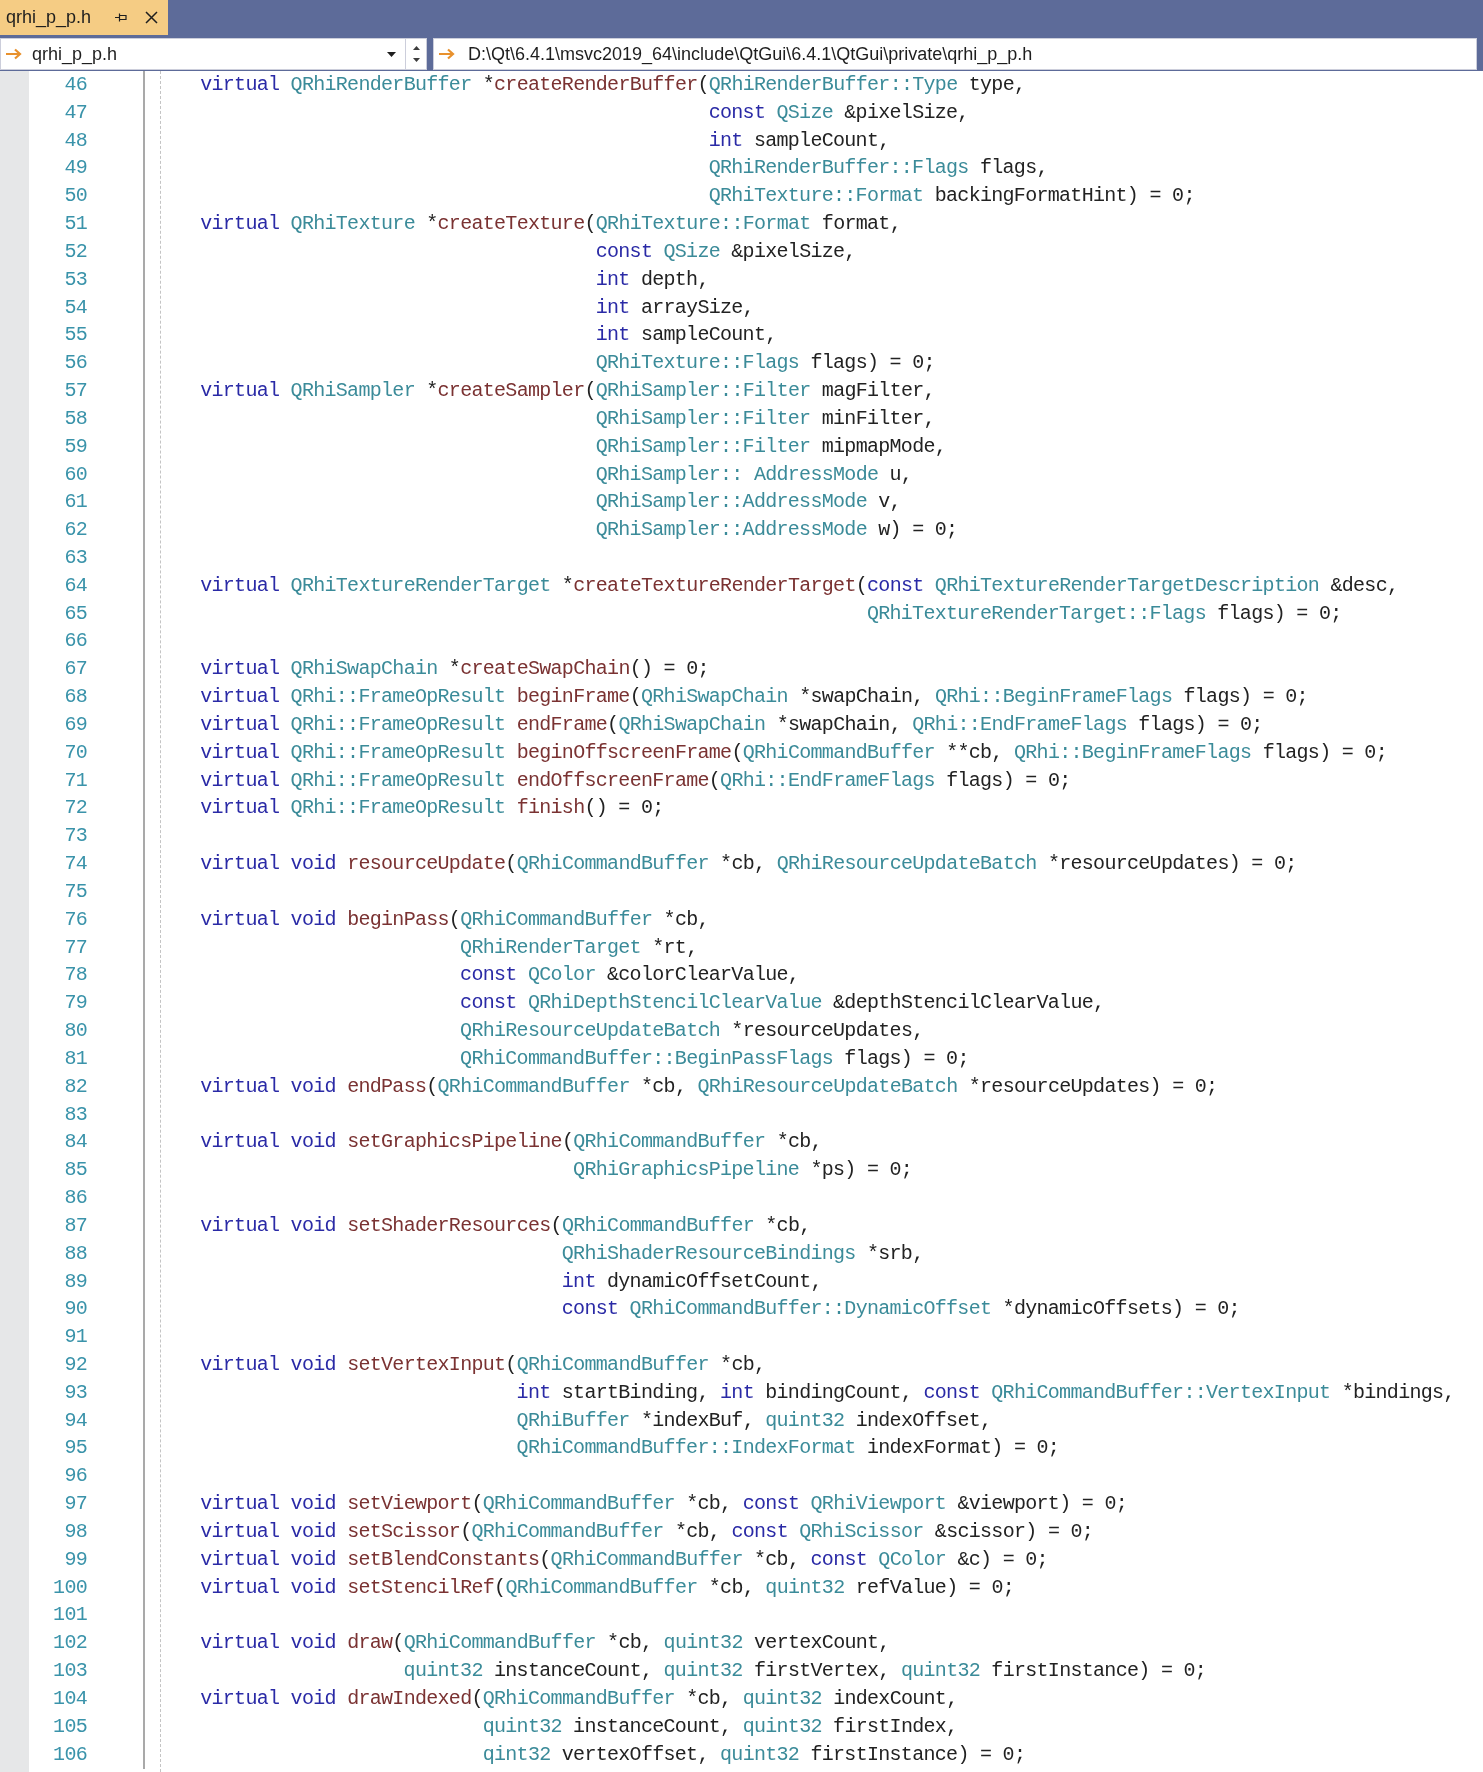  What do you see at coordinates (75, 1142) in the screenshot?
I see `line-number: 84` at bounding box center [75, 1142].